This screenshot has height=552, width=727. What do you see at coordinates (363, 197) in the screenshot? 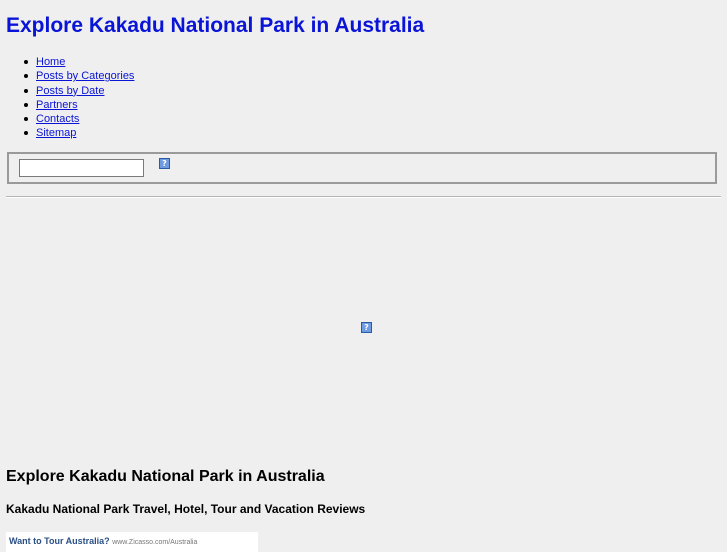
I see `divider` at bounding box center [363, 197].